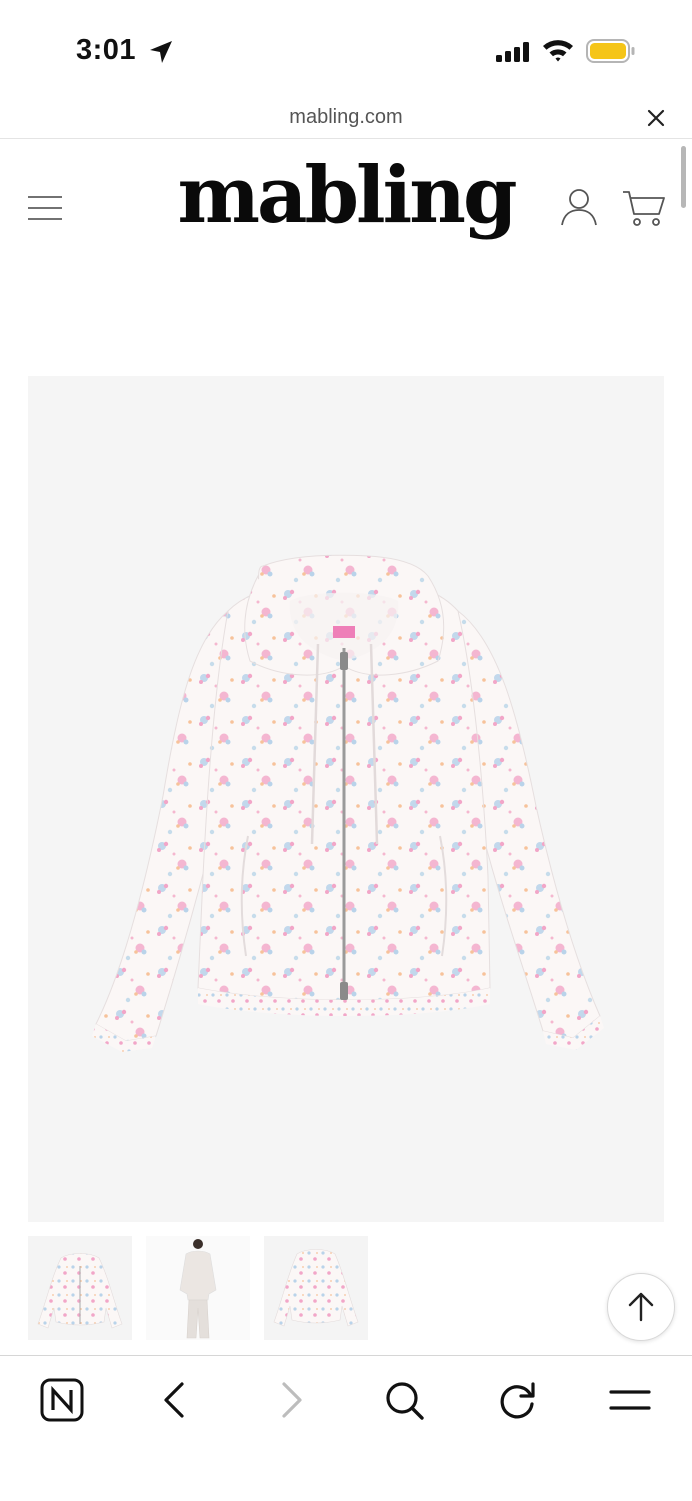  I want to click on search-icon, so click(404, 1400).